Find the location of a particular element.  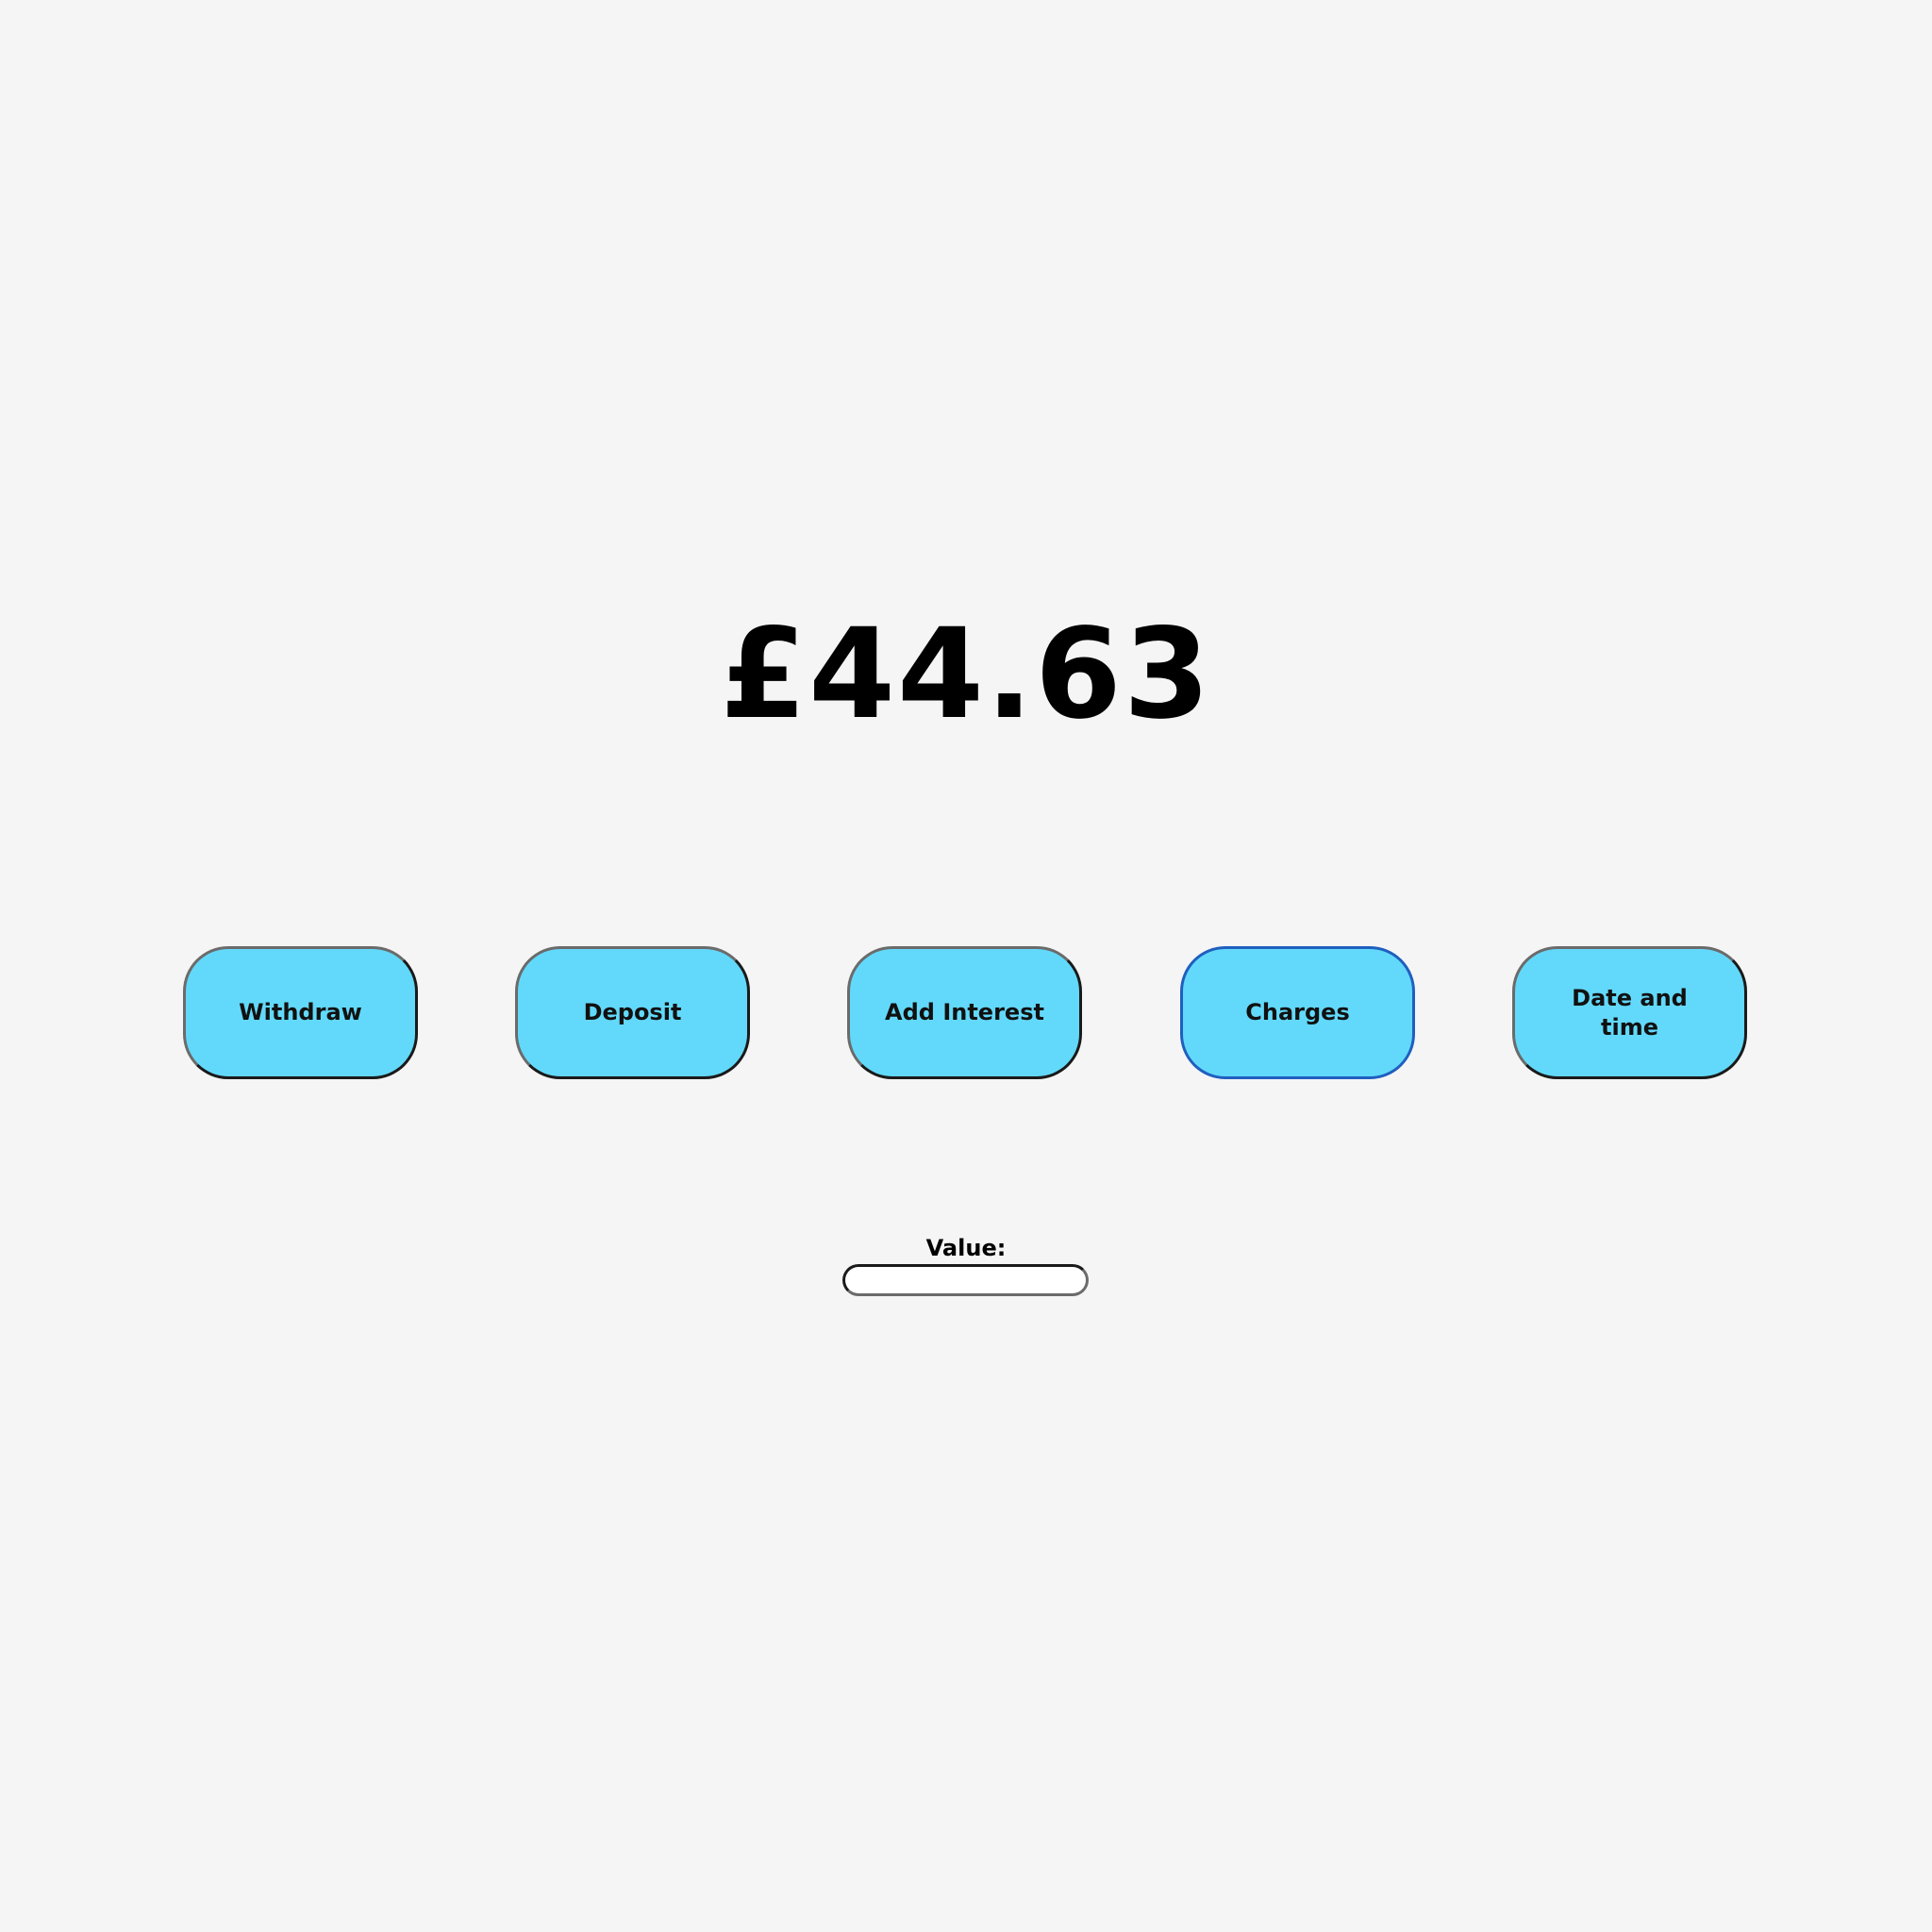

charges-button: Charges is located at coordinates (1297, 1013).